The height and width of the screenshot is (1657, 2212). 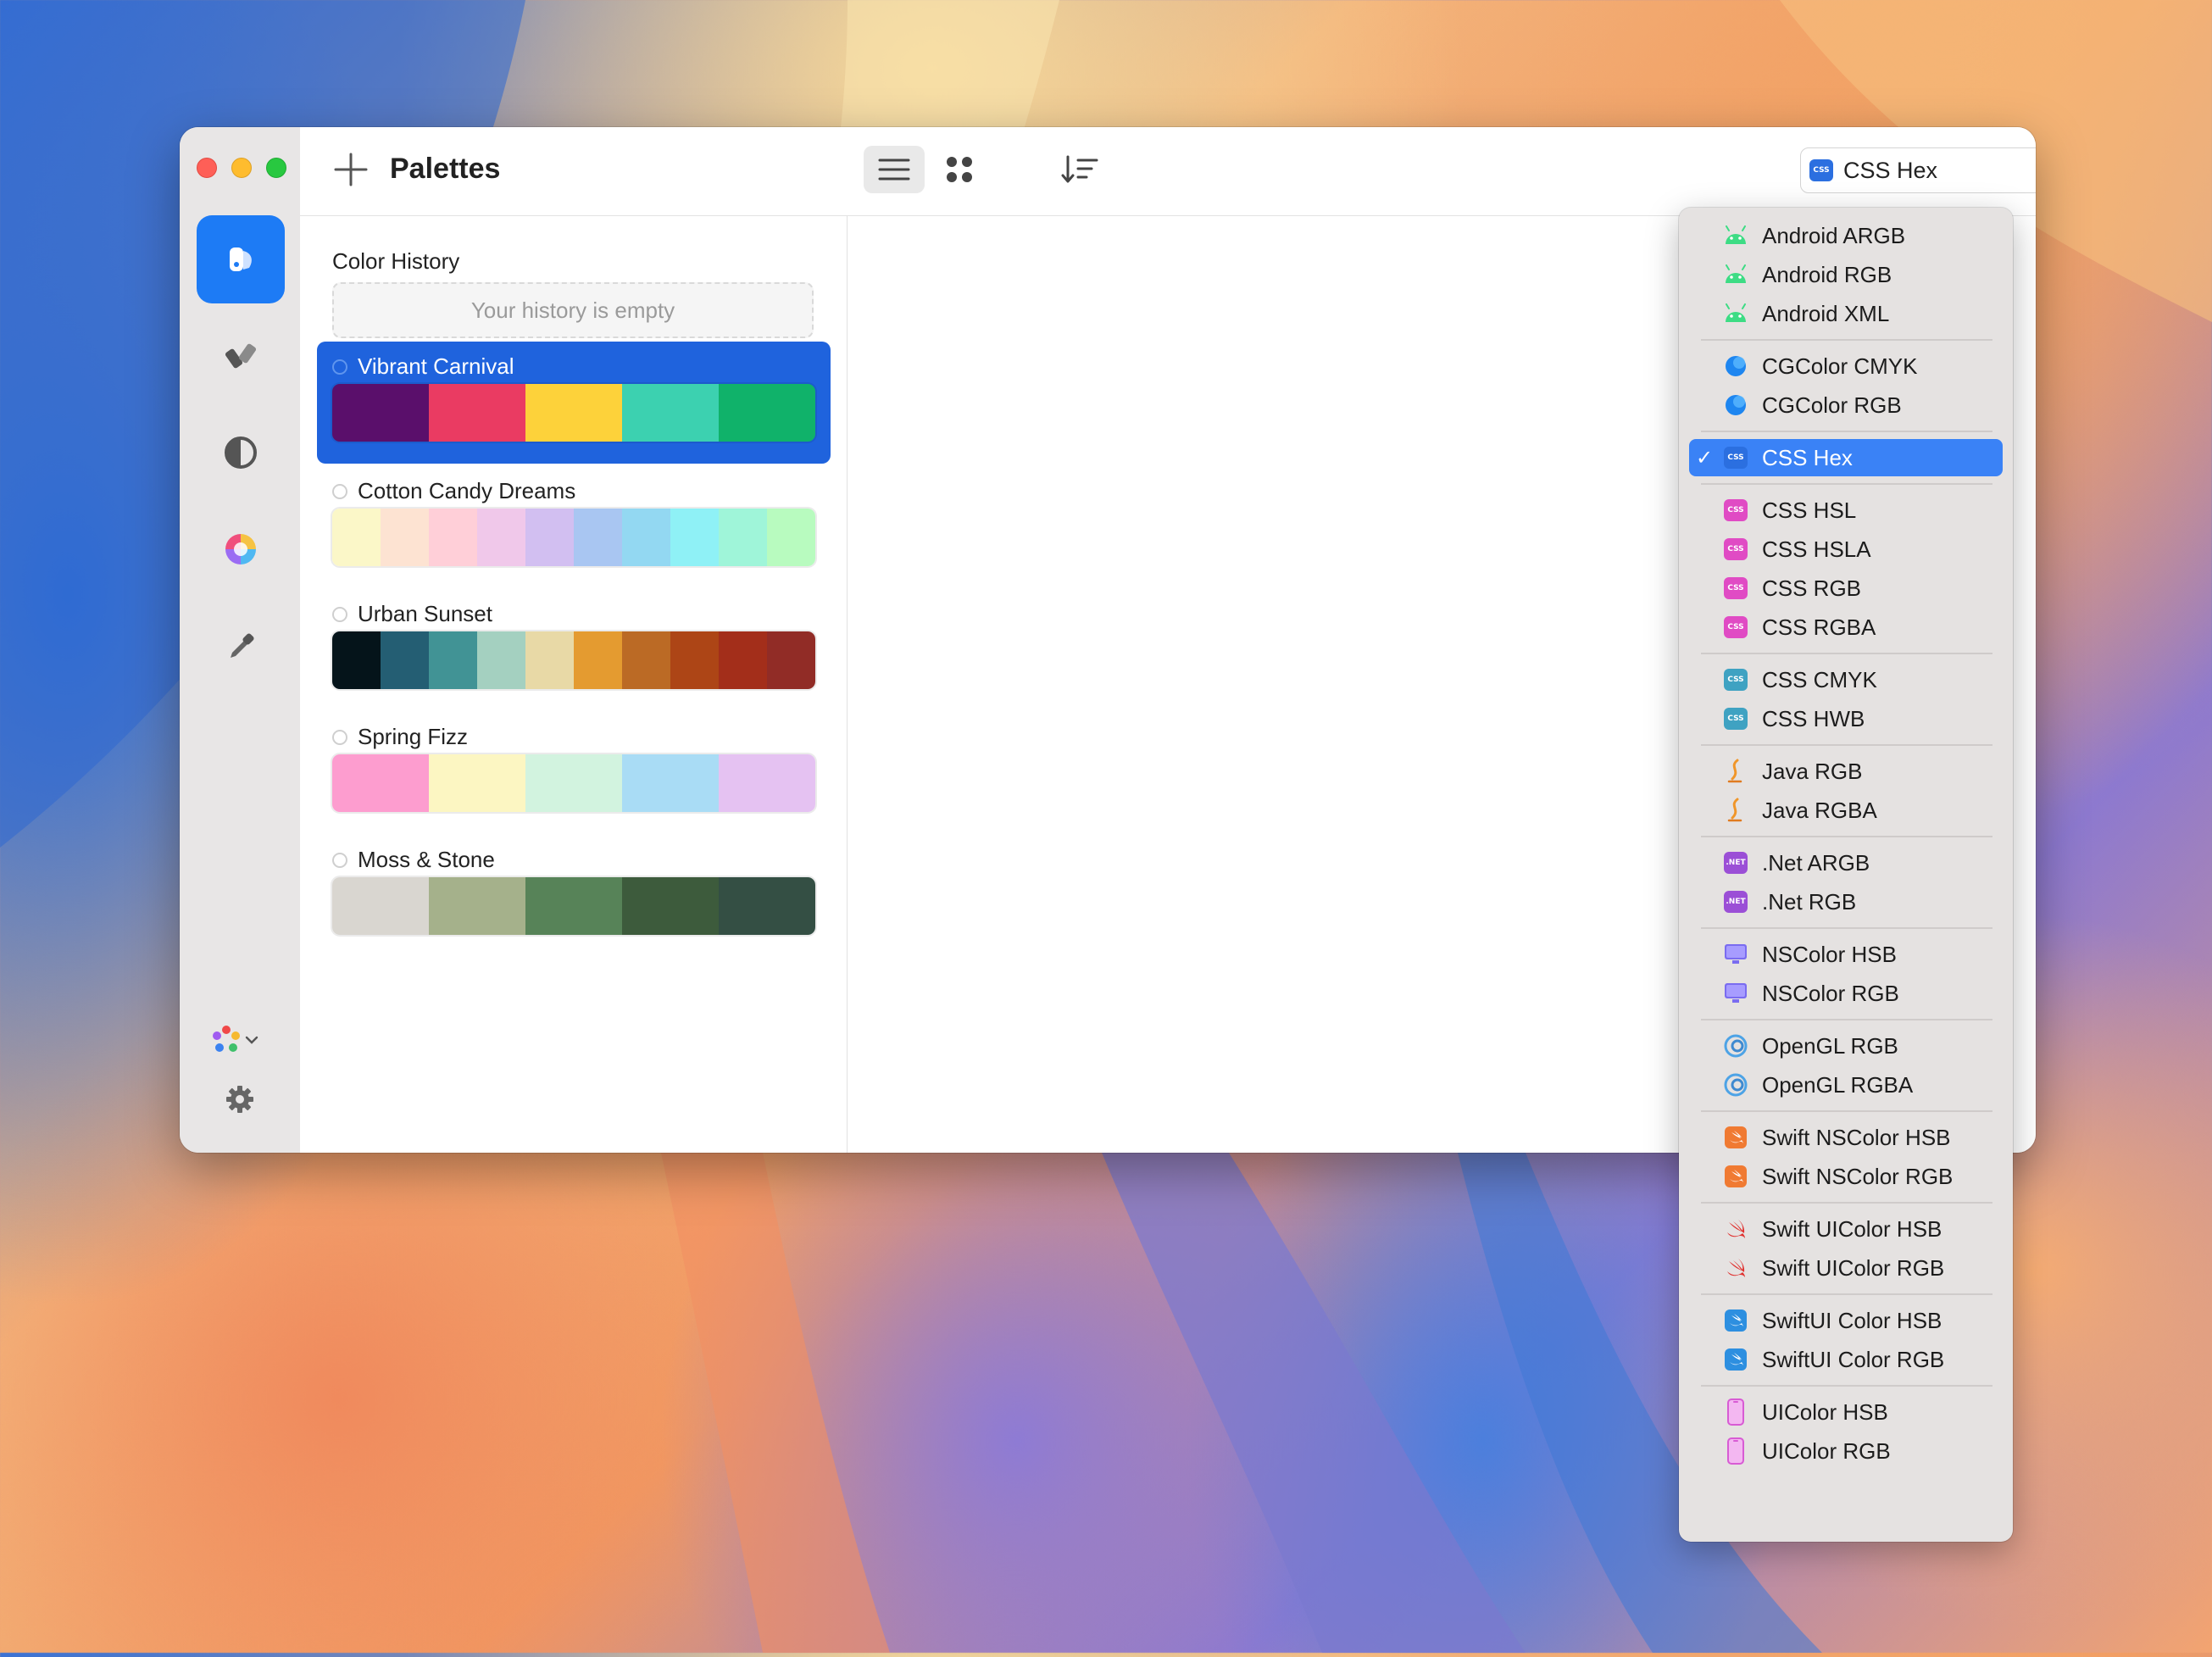 I want to click on menu-item-java-rgba: Java RGBA, so click(x=1846, y=810).